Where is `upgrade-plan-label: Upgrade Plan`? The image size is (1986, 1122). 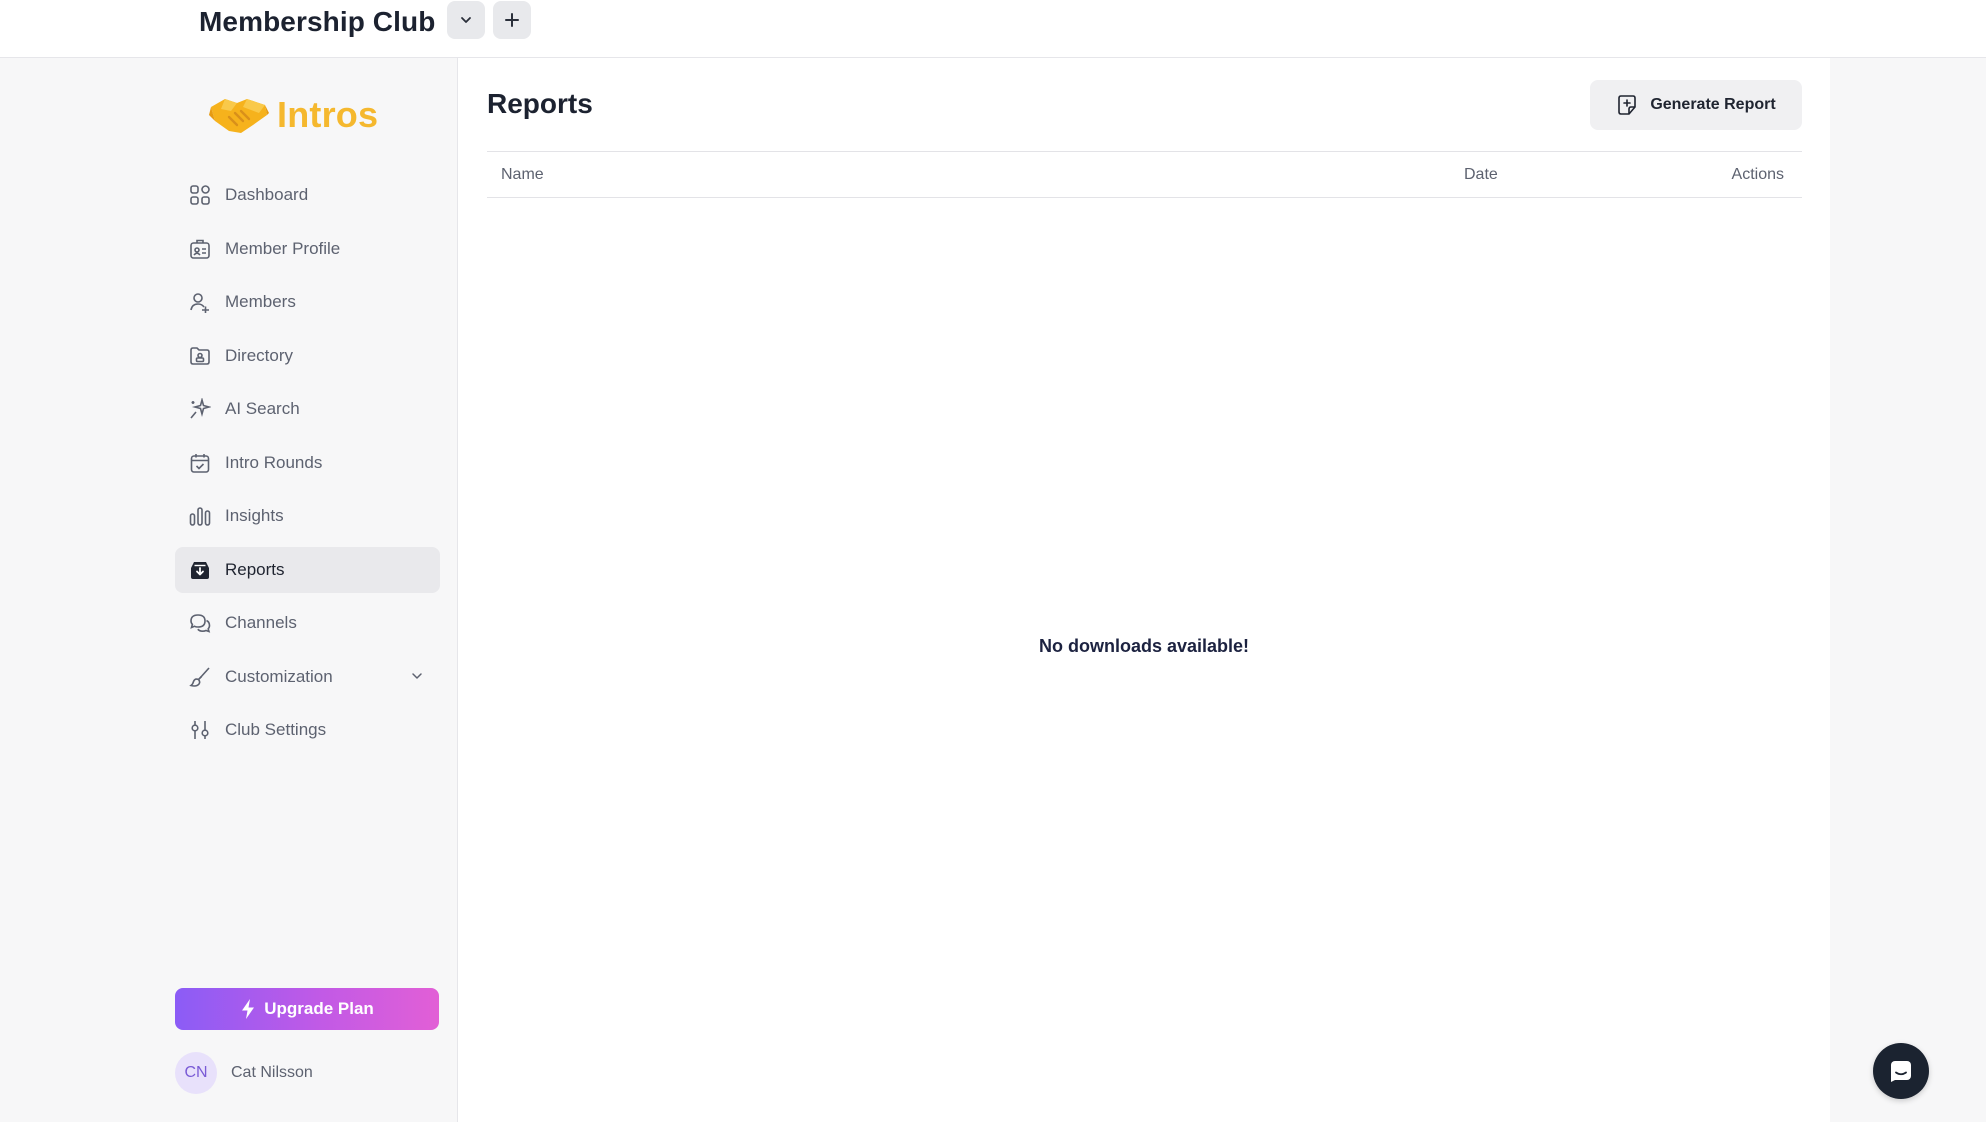 upgrade-plan-label: Upgrade Plan is located at coordinates (319, 1008).